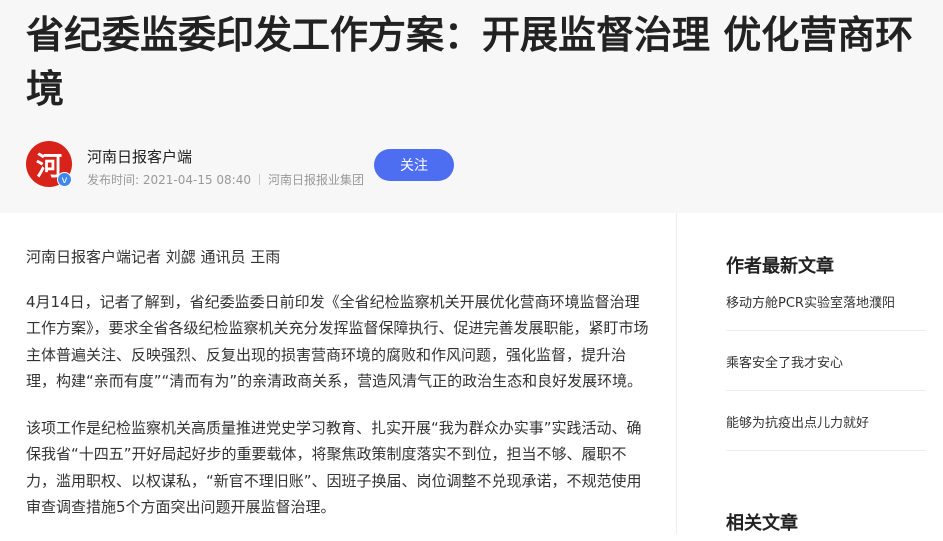 Image resolution: width=943 pixels, height=541 pixels. What do you see at coordinates (826, 361) in the screenshot?
I see `latest-article-link: 乘客安全了我才安心` at bounding box center [826, 361].